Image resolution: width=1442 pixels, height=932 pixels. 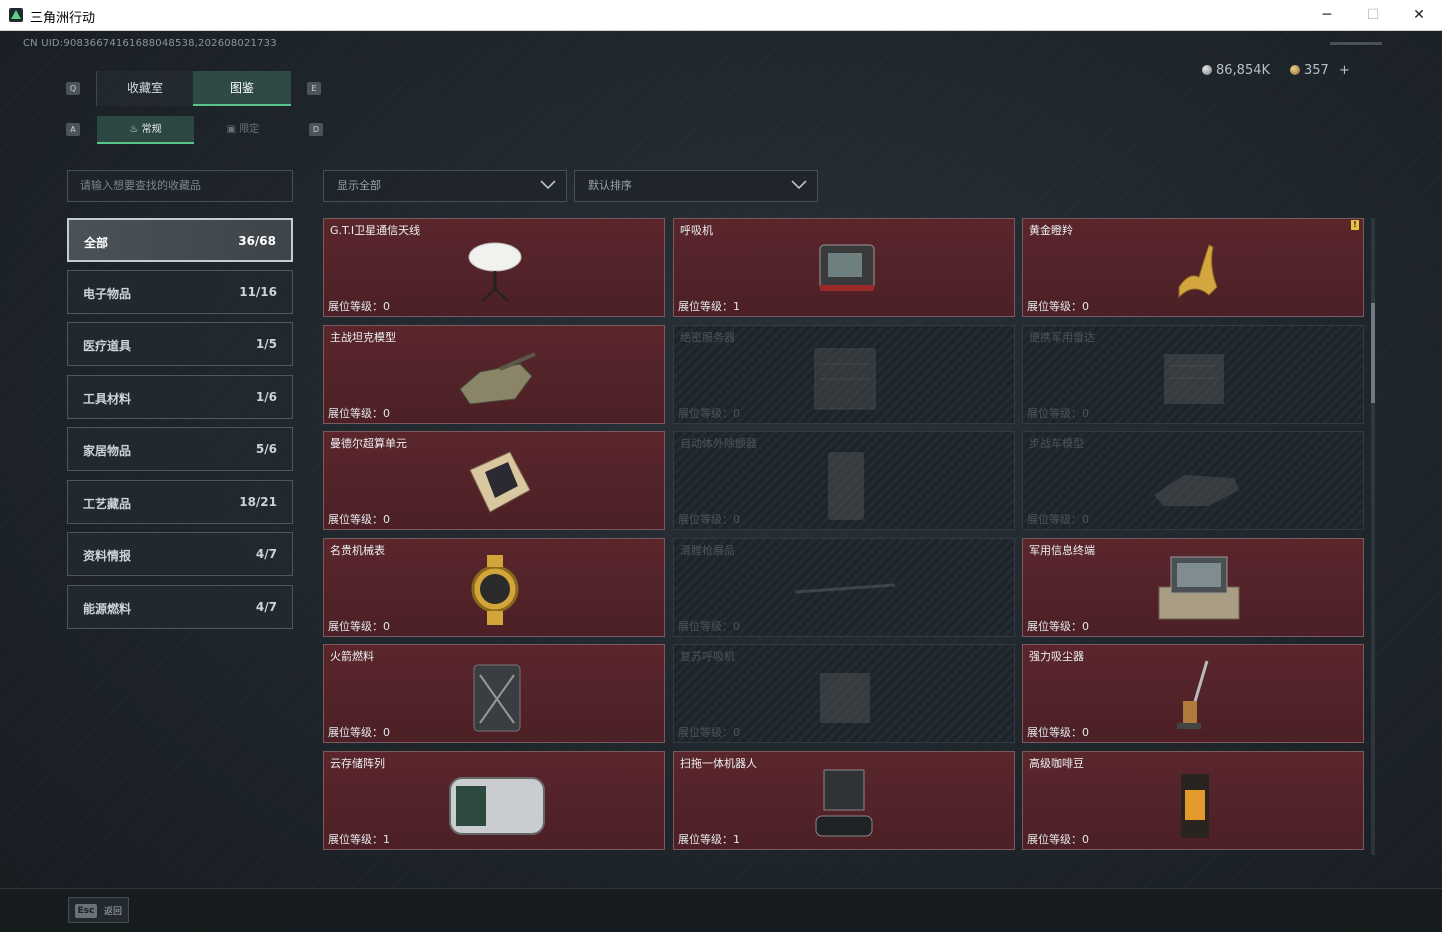 What do you see at coordinates (107, 399) in the screenshot?
I see `category-label: 工具材料` at bounding box center [107, 399].